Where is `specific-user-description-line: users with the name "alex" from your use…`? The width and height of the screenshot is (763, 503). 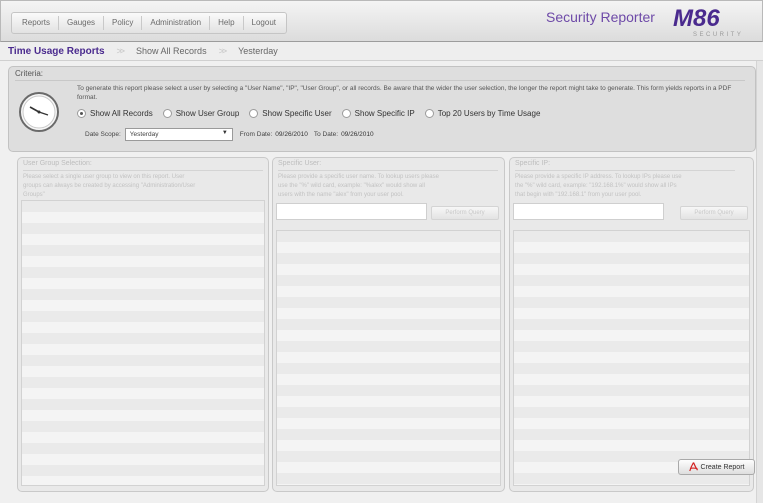 specific-user-description-line: users with the name "alex" from your use… is located at coordinates (341, 195).